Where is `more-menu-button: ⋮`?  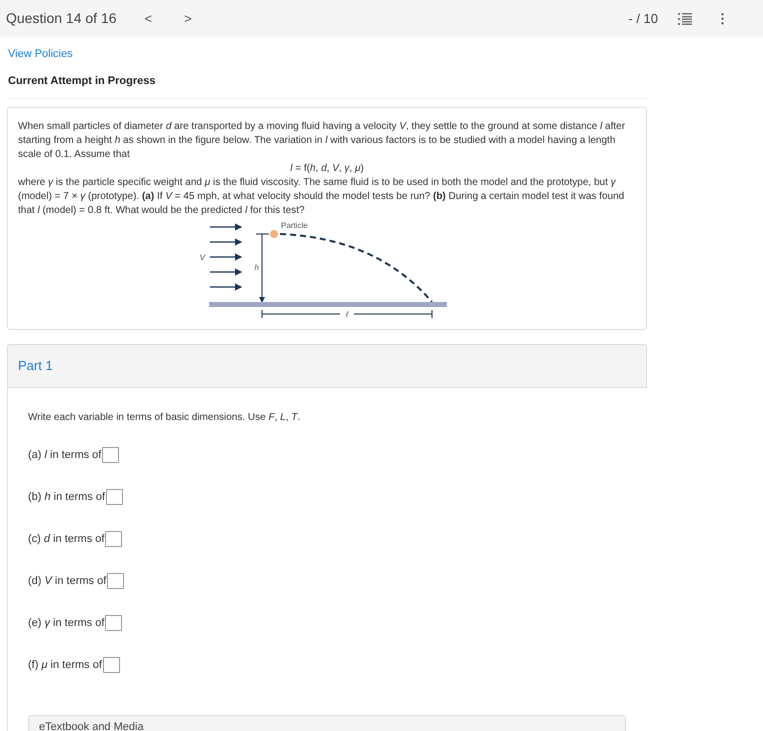 more-menu-button: ⋮ is located at coordinates (722, 18).